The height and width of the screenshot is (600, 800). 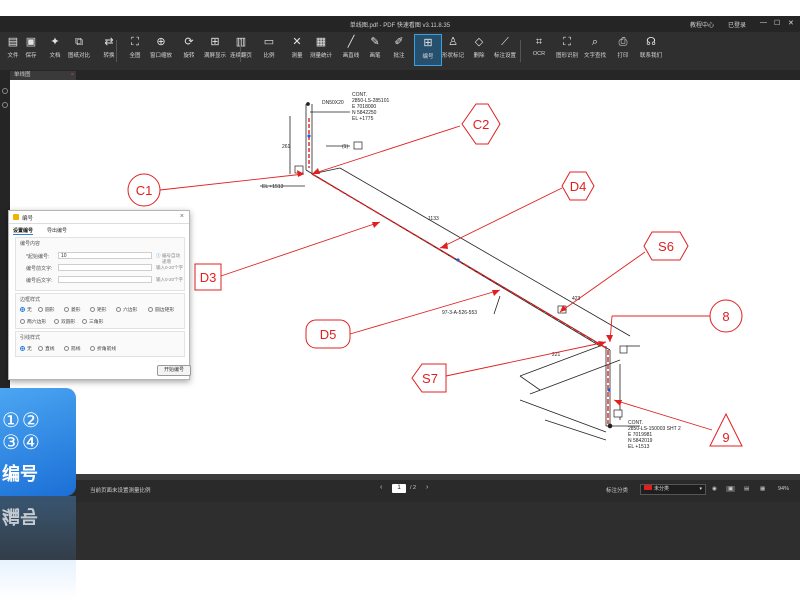 What do you see at coordinates (400, 477) in the screenshot?
I see `horizontal-scrollbar` at bounding box center [400, 477].